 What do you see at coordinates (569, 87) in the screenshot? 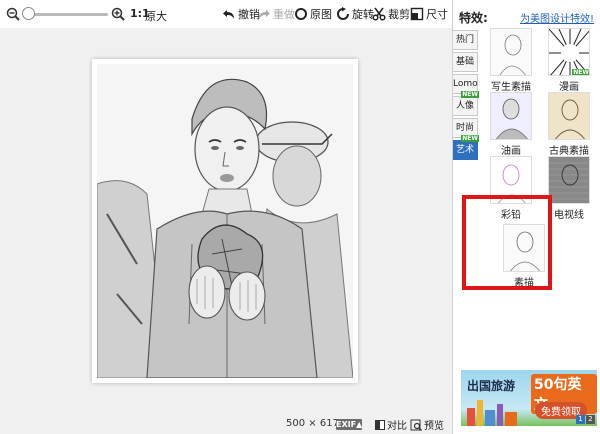
I see `effect-label: 漫画` at bounding box center [569, 87].